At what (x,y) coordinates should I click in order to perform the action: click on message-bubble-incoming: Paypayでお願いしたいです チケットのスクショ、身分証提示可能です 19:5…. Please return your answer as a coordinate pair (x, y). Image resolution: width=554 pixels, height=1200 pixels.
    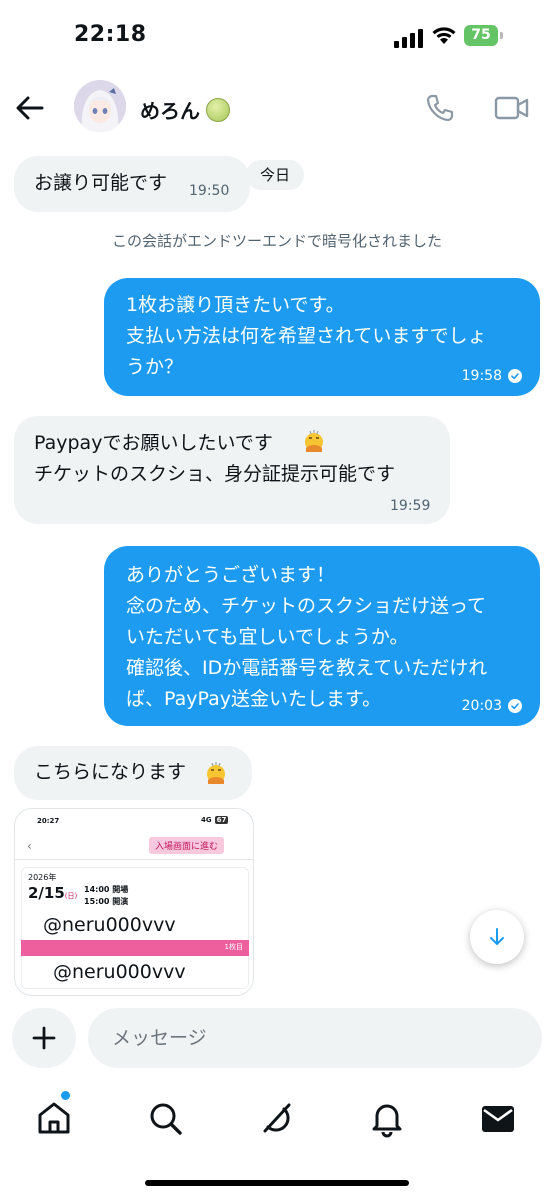
    Looking at the image, I should click on (232, 470).